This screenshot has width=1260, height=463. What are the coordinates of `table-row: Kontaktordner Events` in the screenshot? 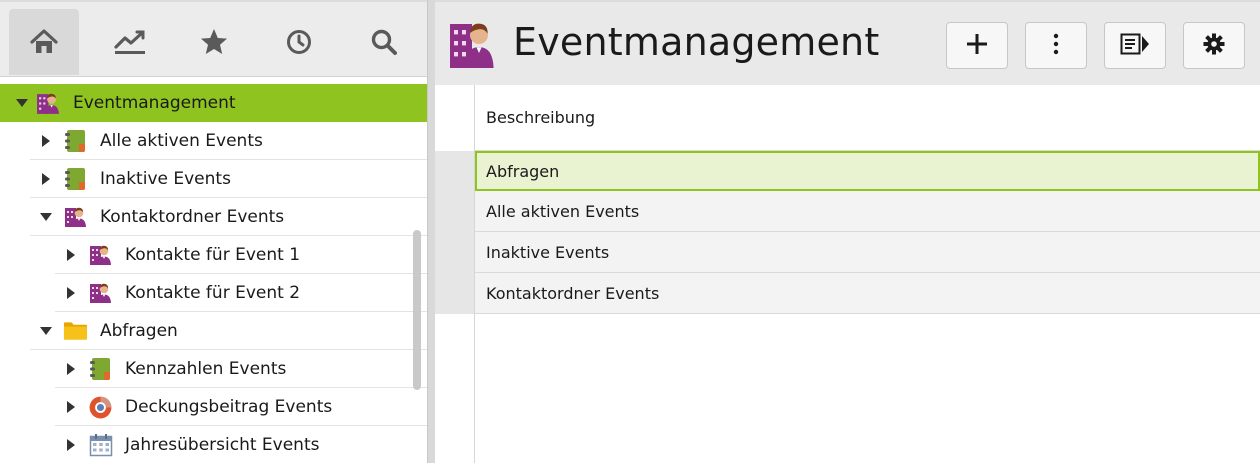 It's located at (847, 293).